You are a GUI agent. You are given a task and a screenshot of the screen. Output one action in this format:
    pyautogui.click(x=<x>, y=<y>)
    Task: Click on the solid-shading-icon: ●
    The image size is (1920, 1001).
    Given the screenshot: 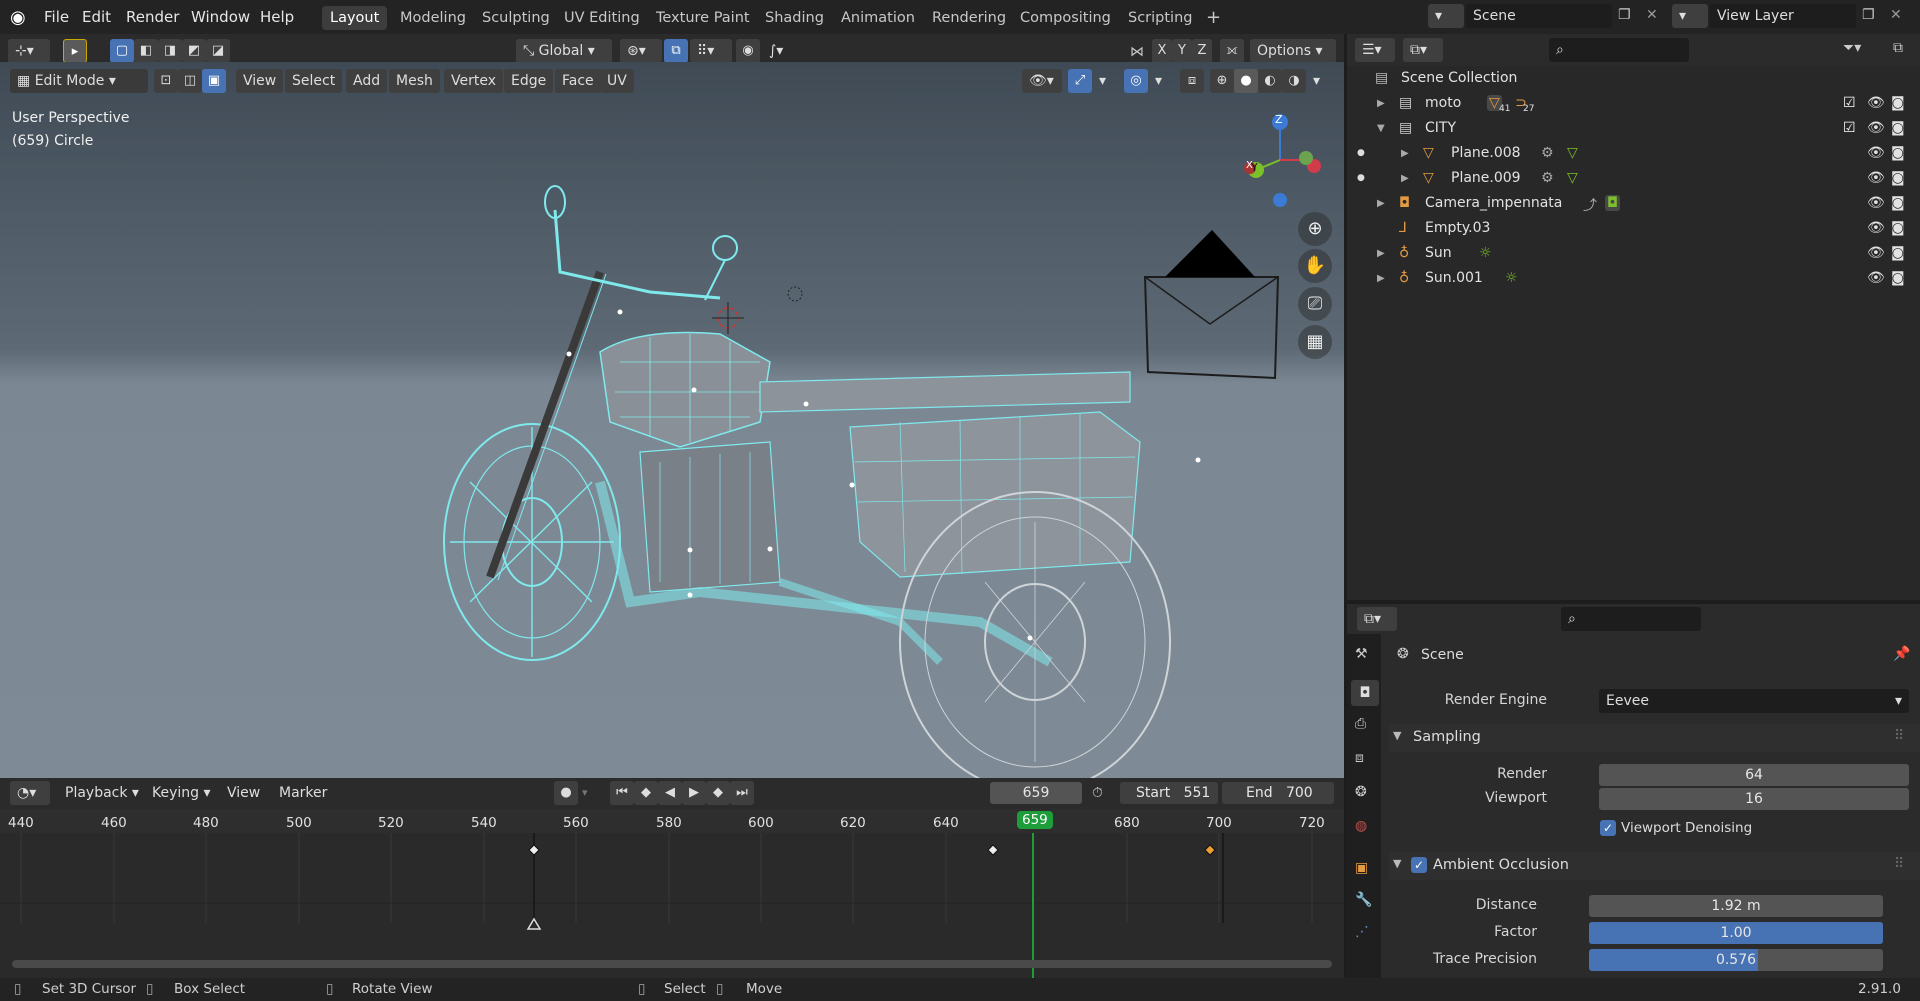 What is the action you would take?
    pyautogui.click(x=1246, y=81)
    